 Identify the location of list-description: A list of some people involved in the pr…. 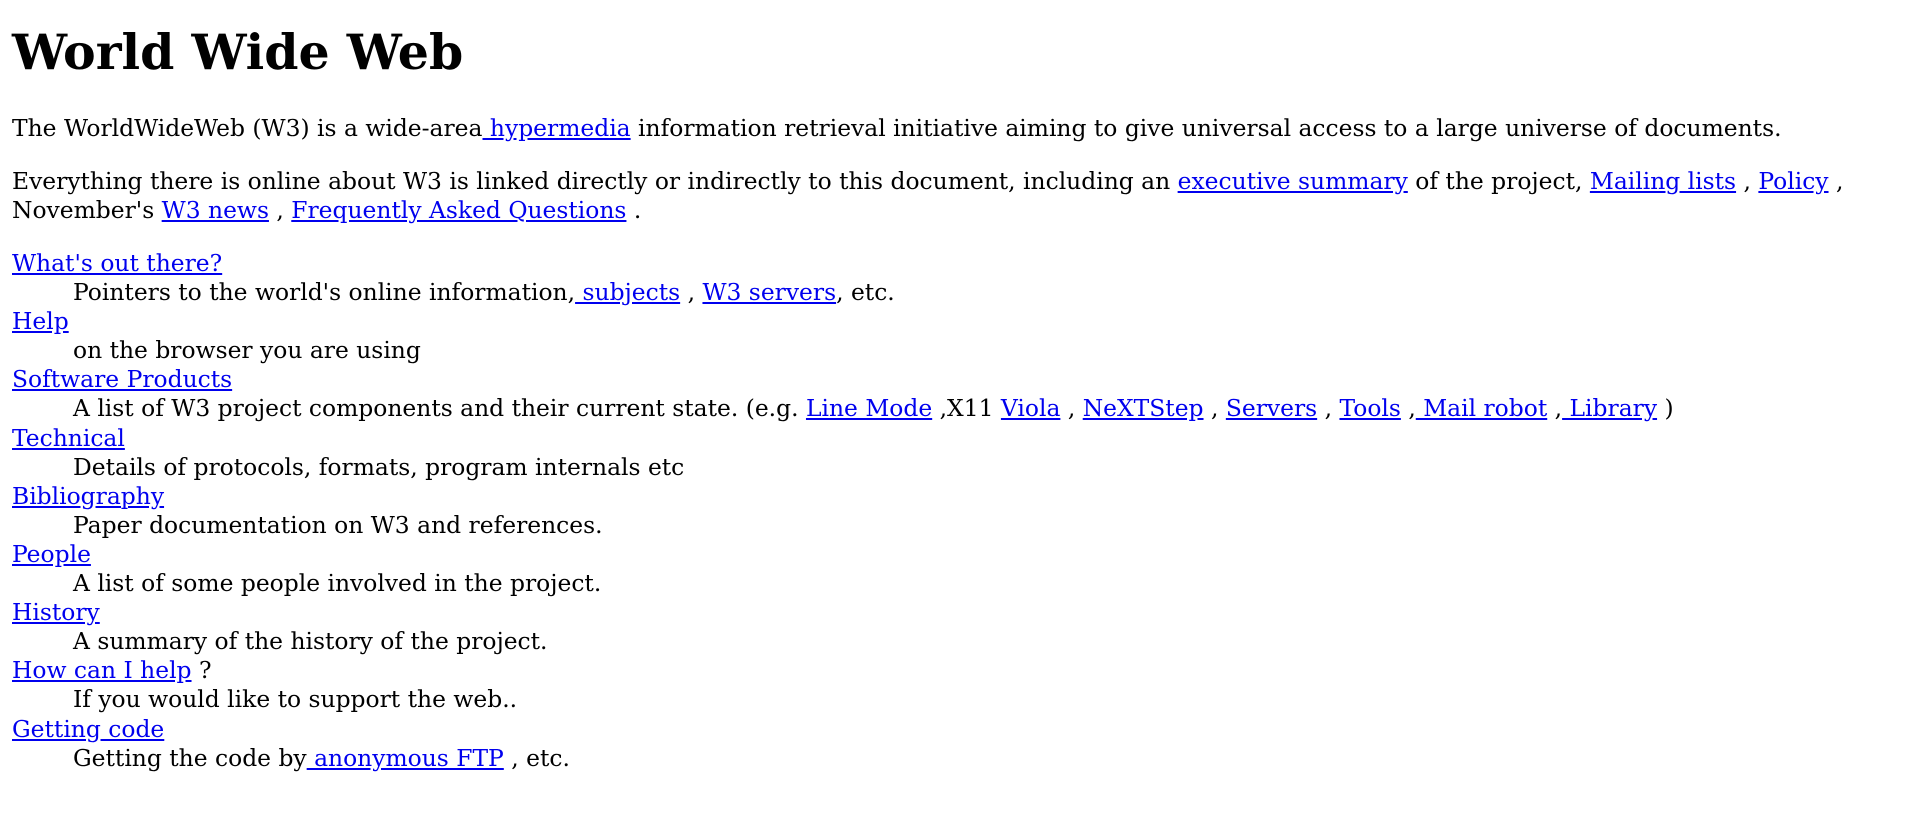
(337, 583).